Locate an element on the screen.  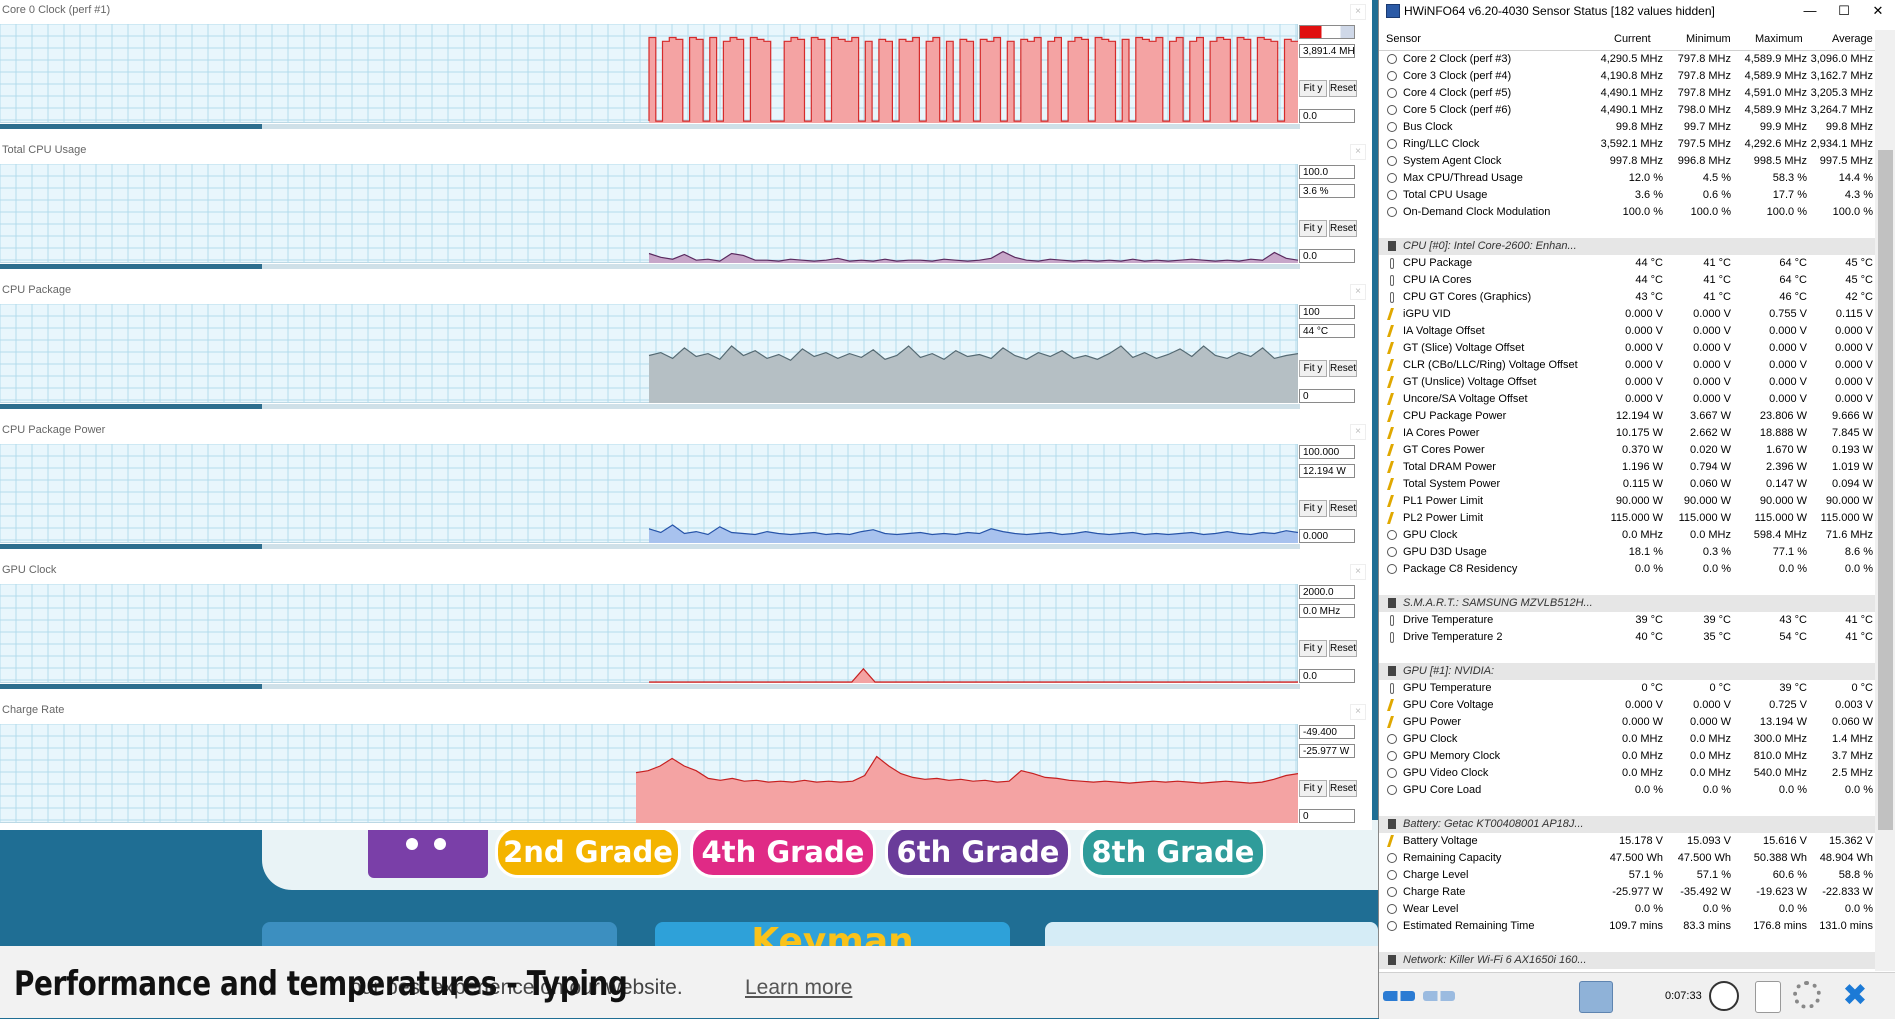
value-min: 41 °C is located at coordinates (1717, 280).